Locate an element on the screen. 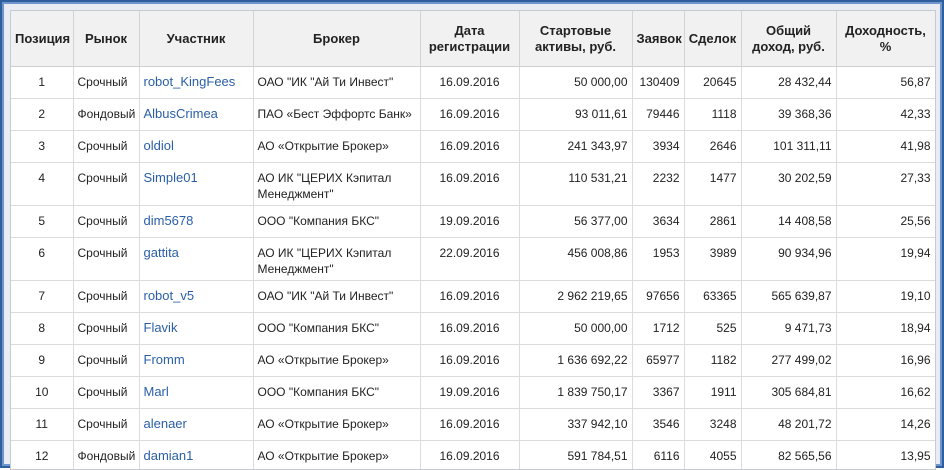  participant-link: gattita is located at coordinates (161, 252).